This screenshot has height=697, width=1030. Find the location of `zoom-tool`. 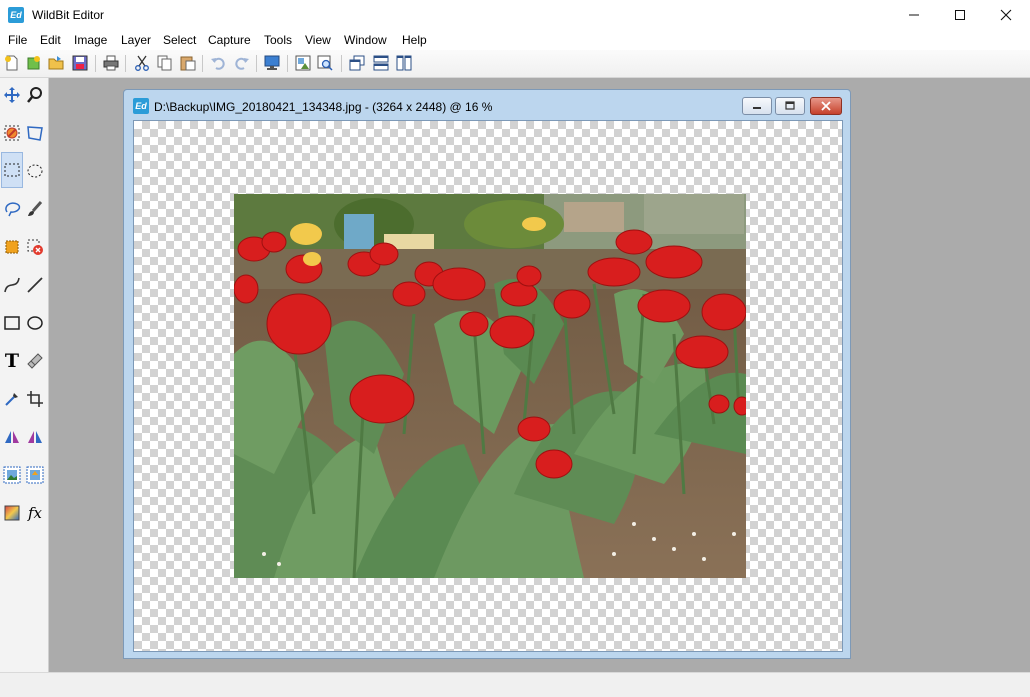

zoom-tool is located at coordinates (35, 95).